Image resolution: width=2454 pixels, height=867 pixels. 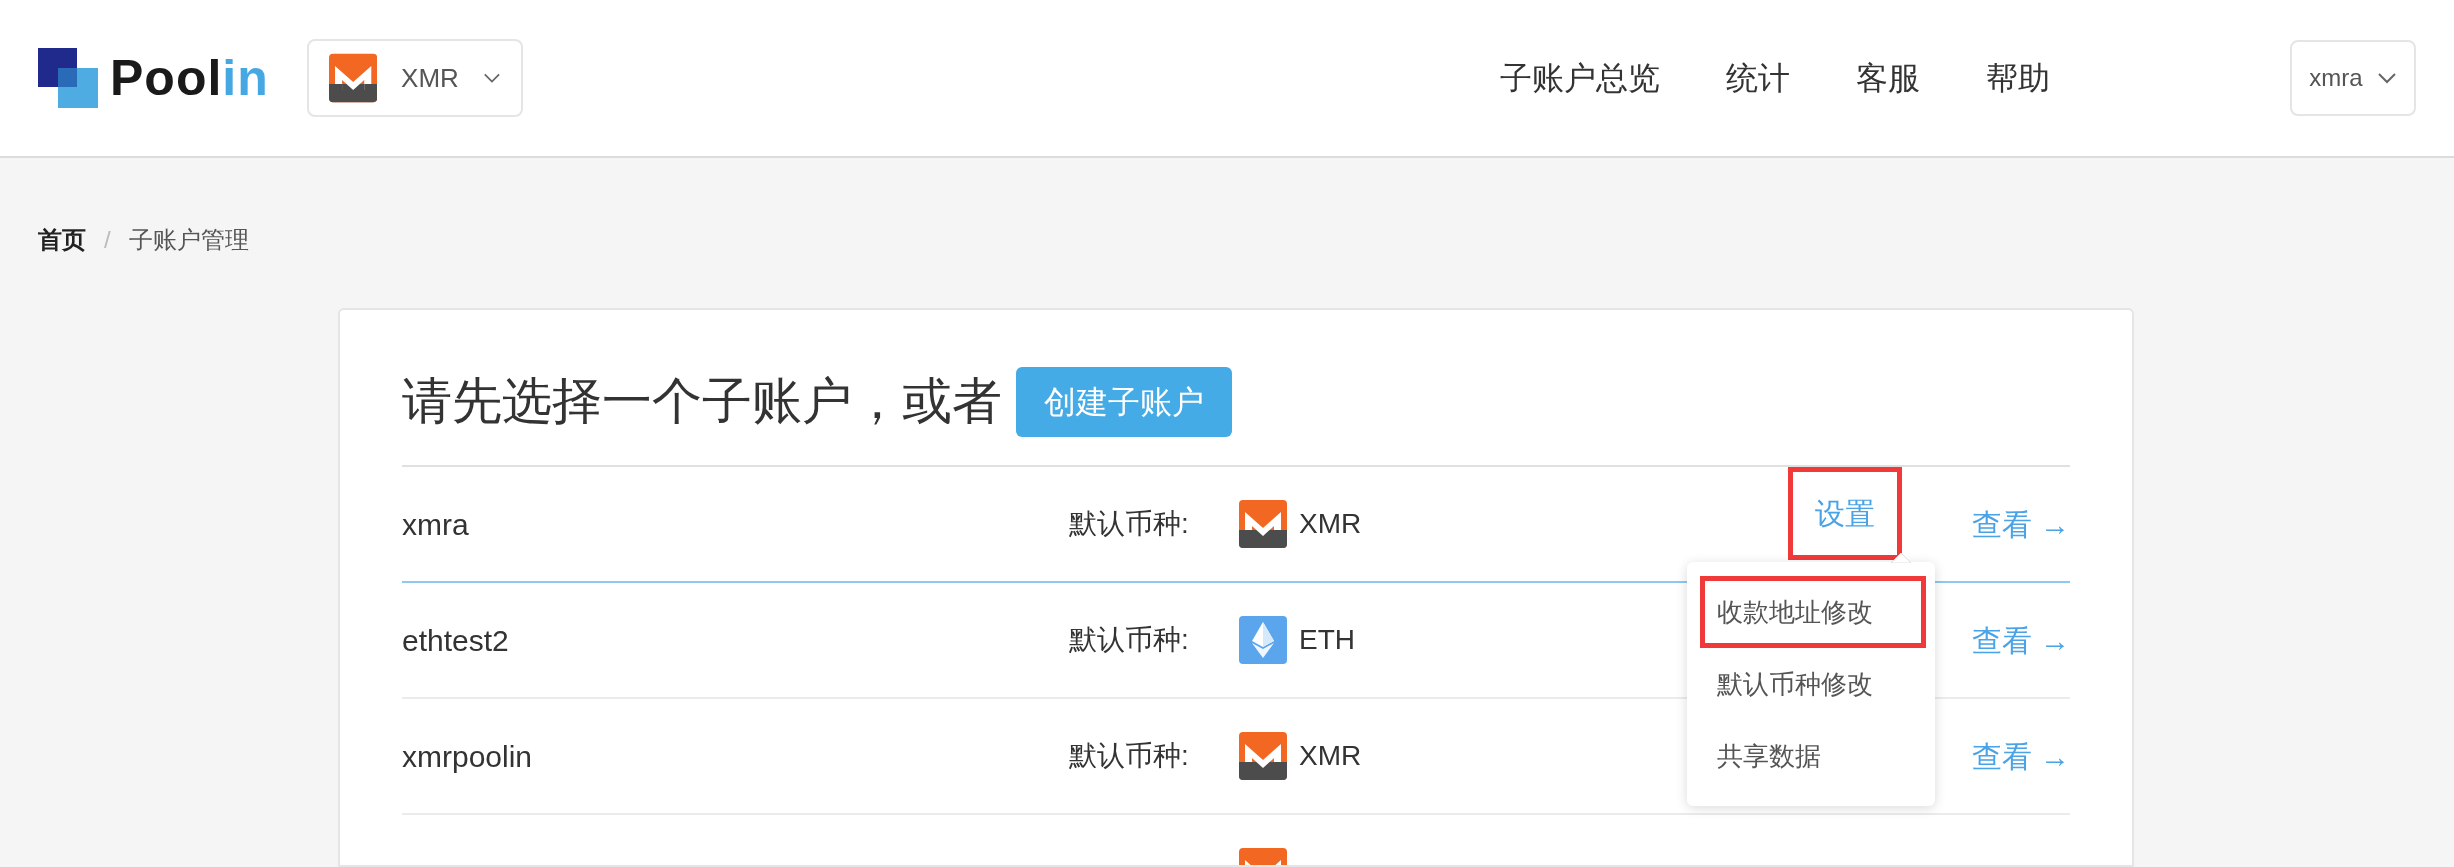 What do you see at coordinates (1813, 756) in the screenshot?
I see `menu-item: 共享数据` at bounding box center [1813, 756].